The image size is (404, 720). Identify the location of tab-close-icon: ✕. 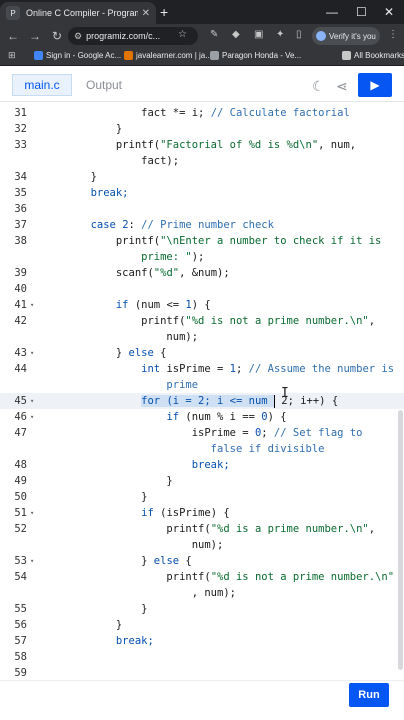
(146, 13).